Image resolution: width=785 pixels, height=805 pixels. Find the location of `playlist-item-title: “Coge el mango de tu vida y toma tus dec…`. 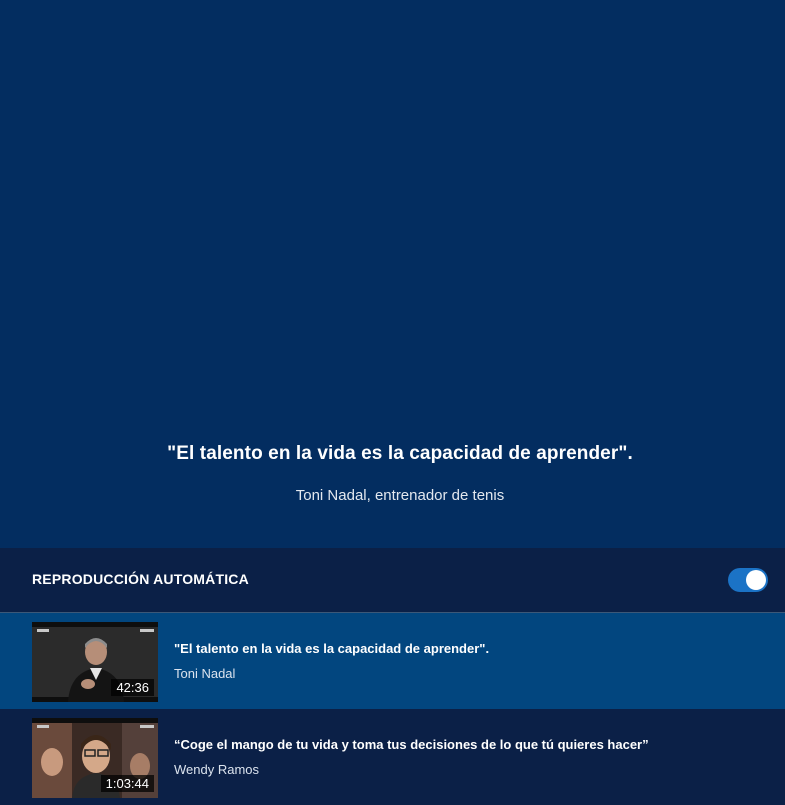

playlist-item-title: “Coge el mango de tu vida y toma tus dec… is located at coordinates (411, 744).